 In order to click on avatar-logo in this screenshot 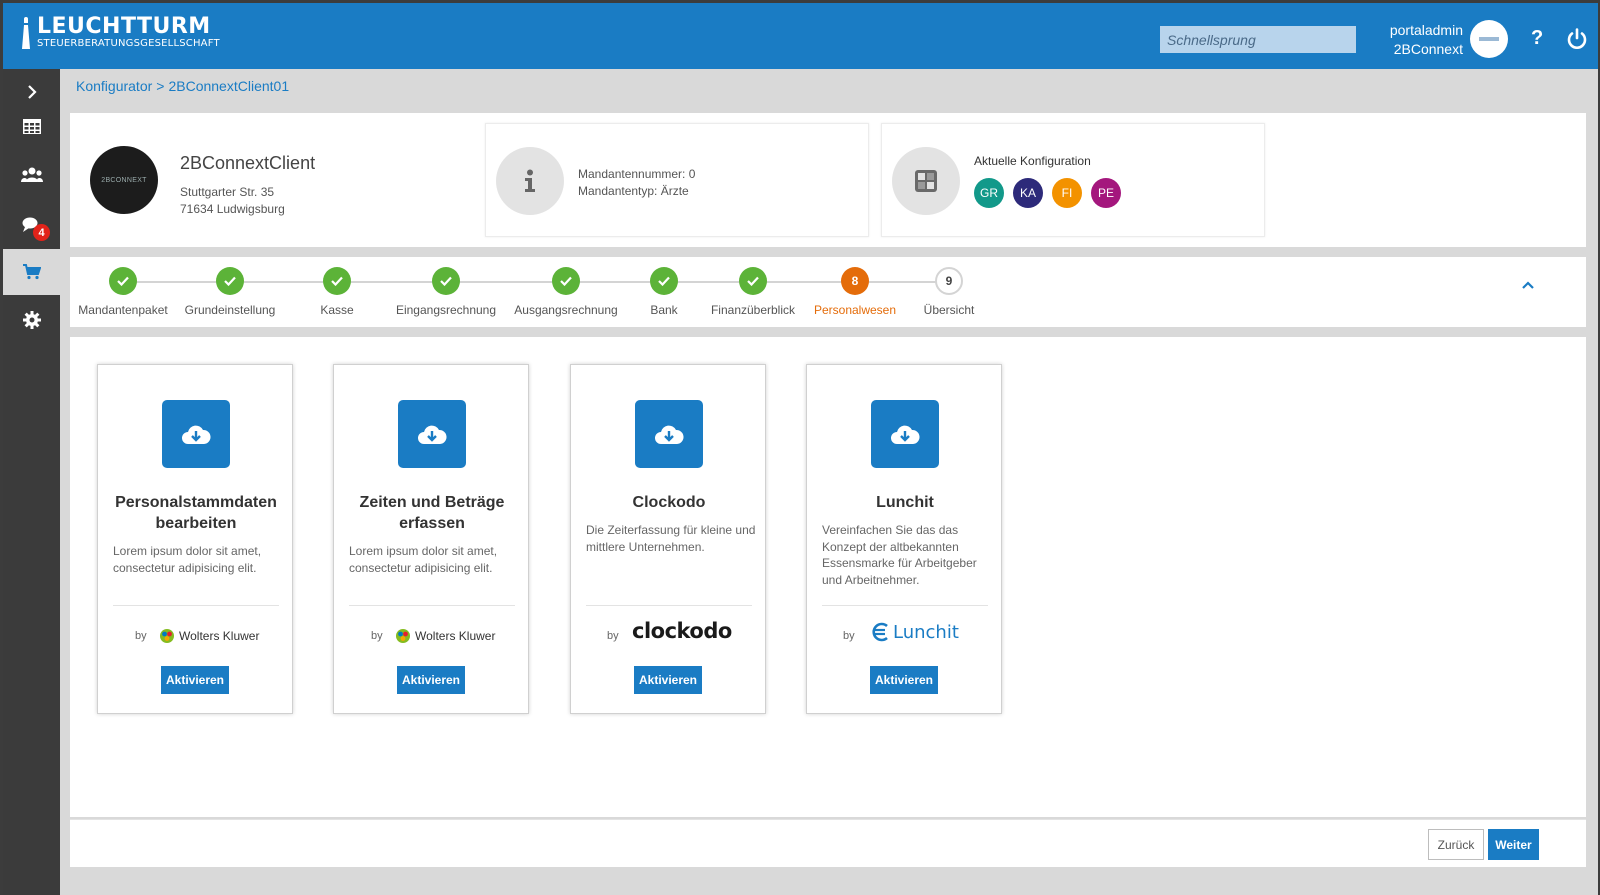, I will do `click(1489, 39)`.